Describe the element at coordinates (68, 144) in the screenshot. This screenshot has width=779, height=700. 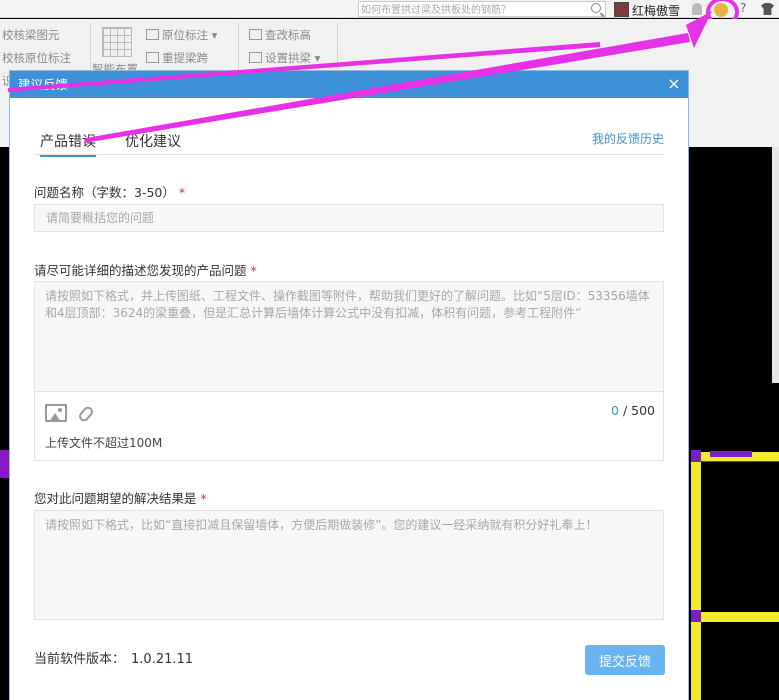
I see `tab-product-error: 产品错误` at that location.